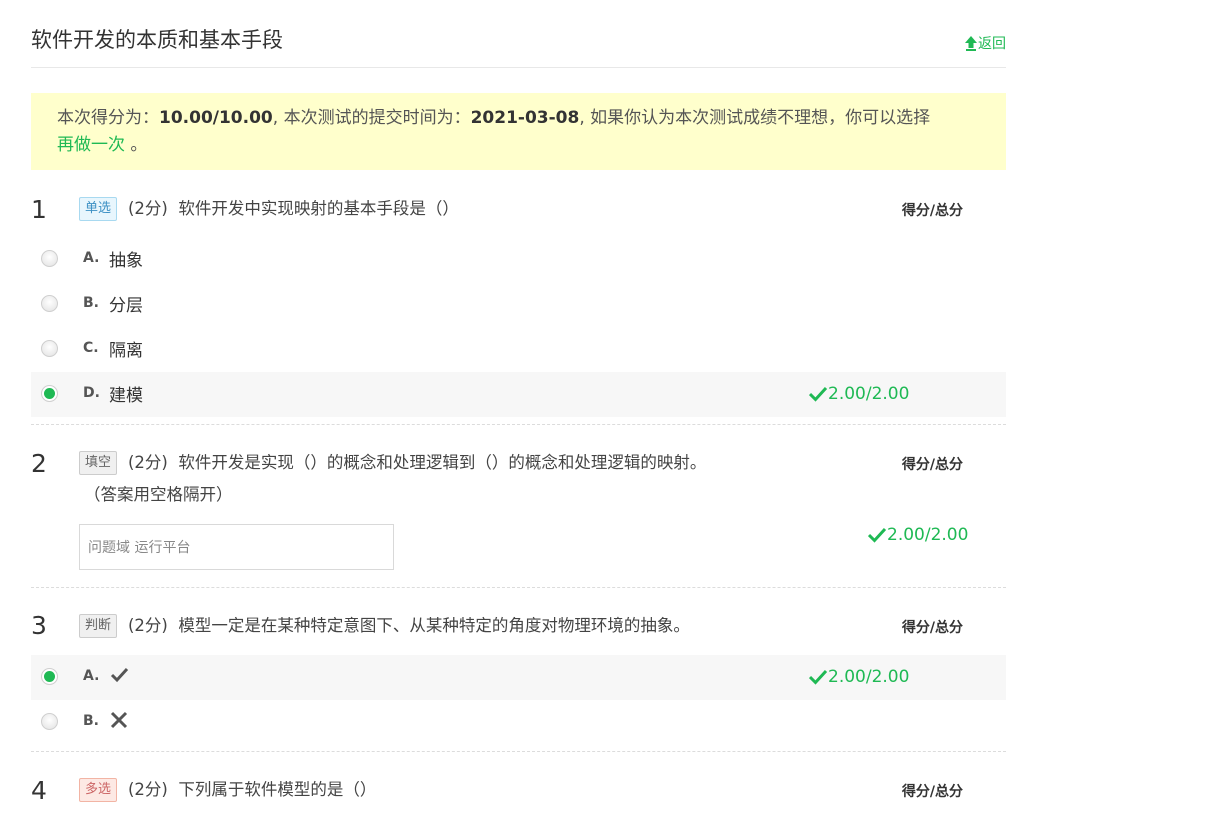  What do you see at coordinates (518, 722) in the screenshot?
I see `option-false: B.` at bounding box center [518, 722].